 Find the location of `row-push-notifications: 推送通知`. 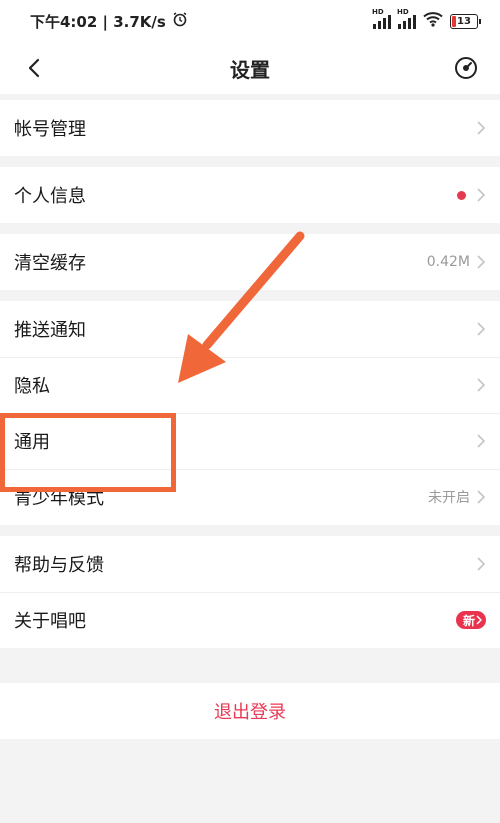

row-push-notifications: 推送通知 is located at coordinates (250, 329).